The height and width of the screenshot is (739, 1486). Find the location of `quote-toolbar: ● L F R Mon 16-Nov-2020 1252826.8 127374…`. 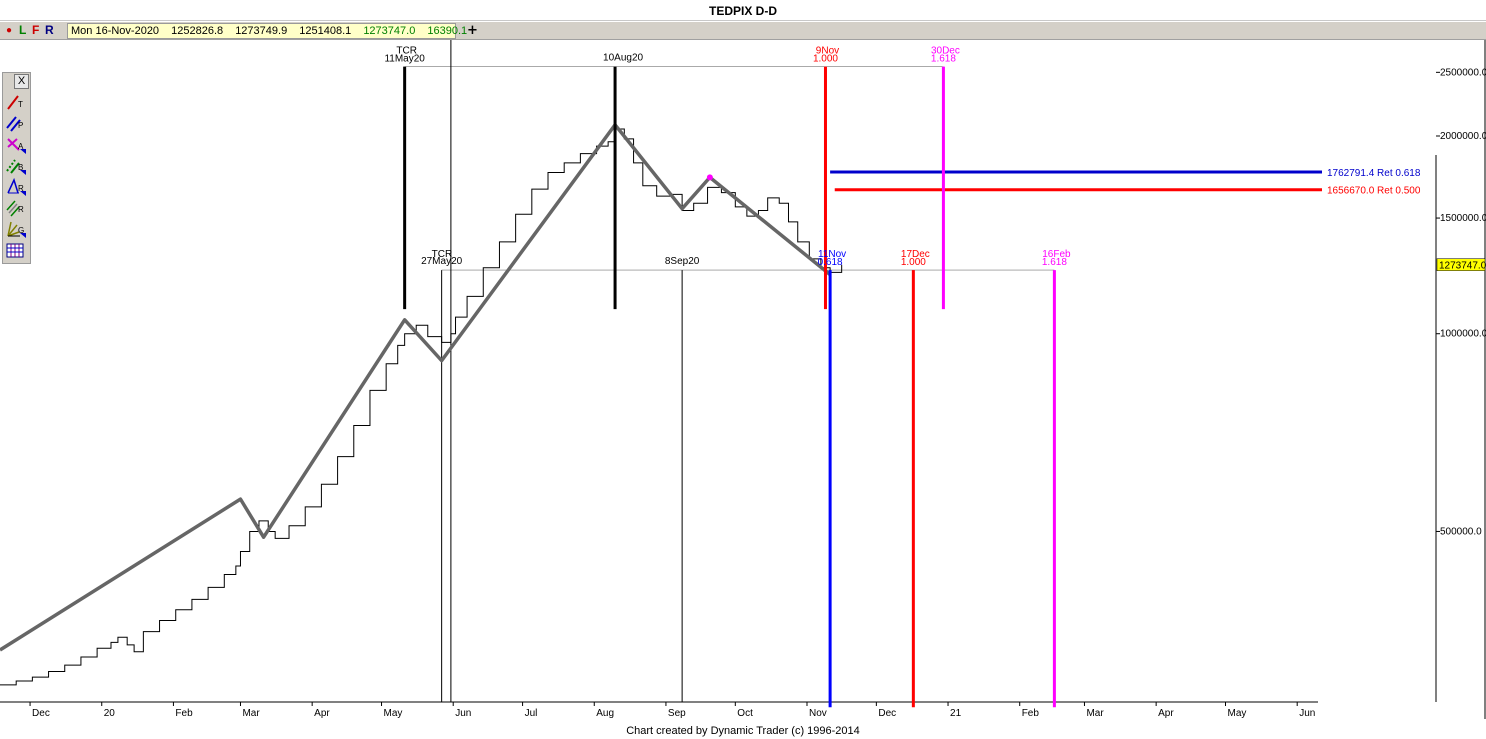

quote-toolbar: ● L F R Mon 16-Nov-2020 1252826.8 127374… is located at coordinates (743, 31).